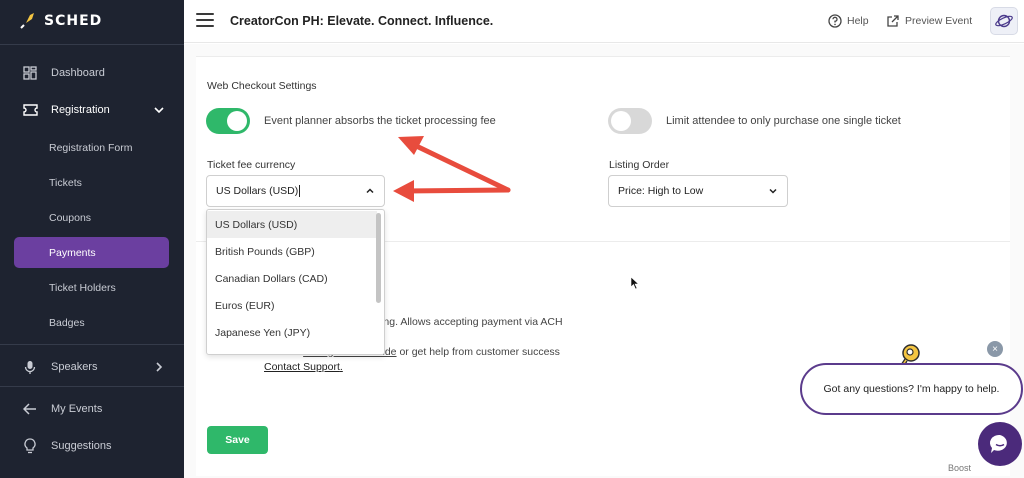 This screenshot has height=478, width=1024. I want to click on contact-support-link: Contact Support., so click(303, 367).